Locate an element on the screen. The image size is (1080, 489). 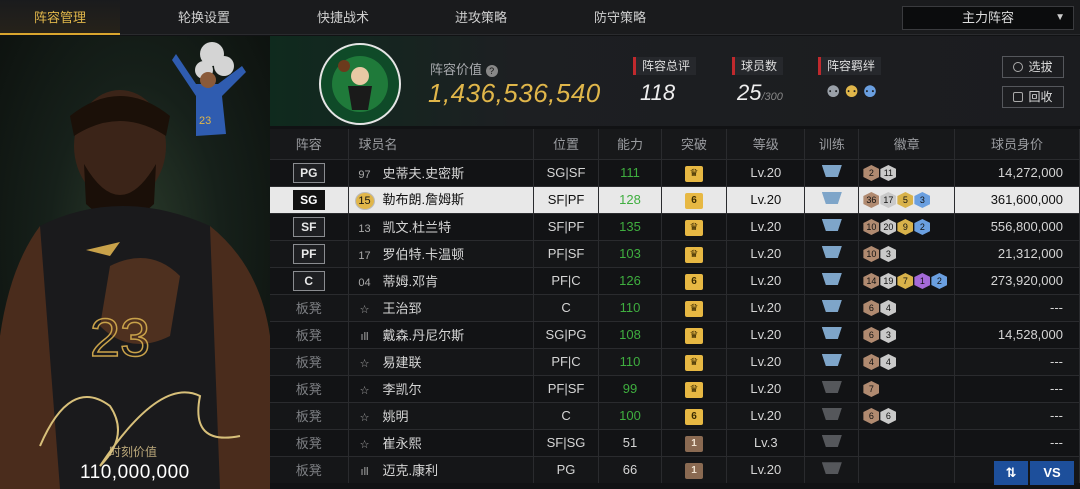
training-icon is located at coordinates (831, 279).